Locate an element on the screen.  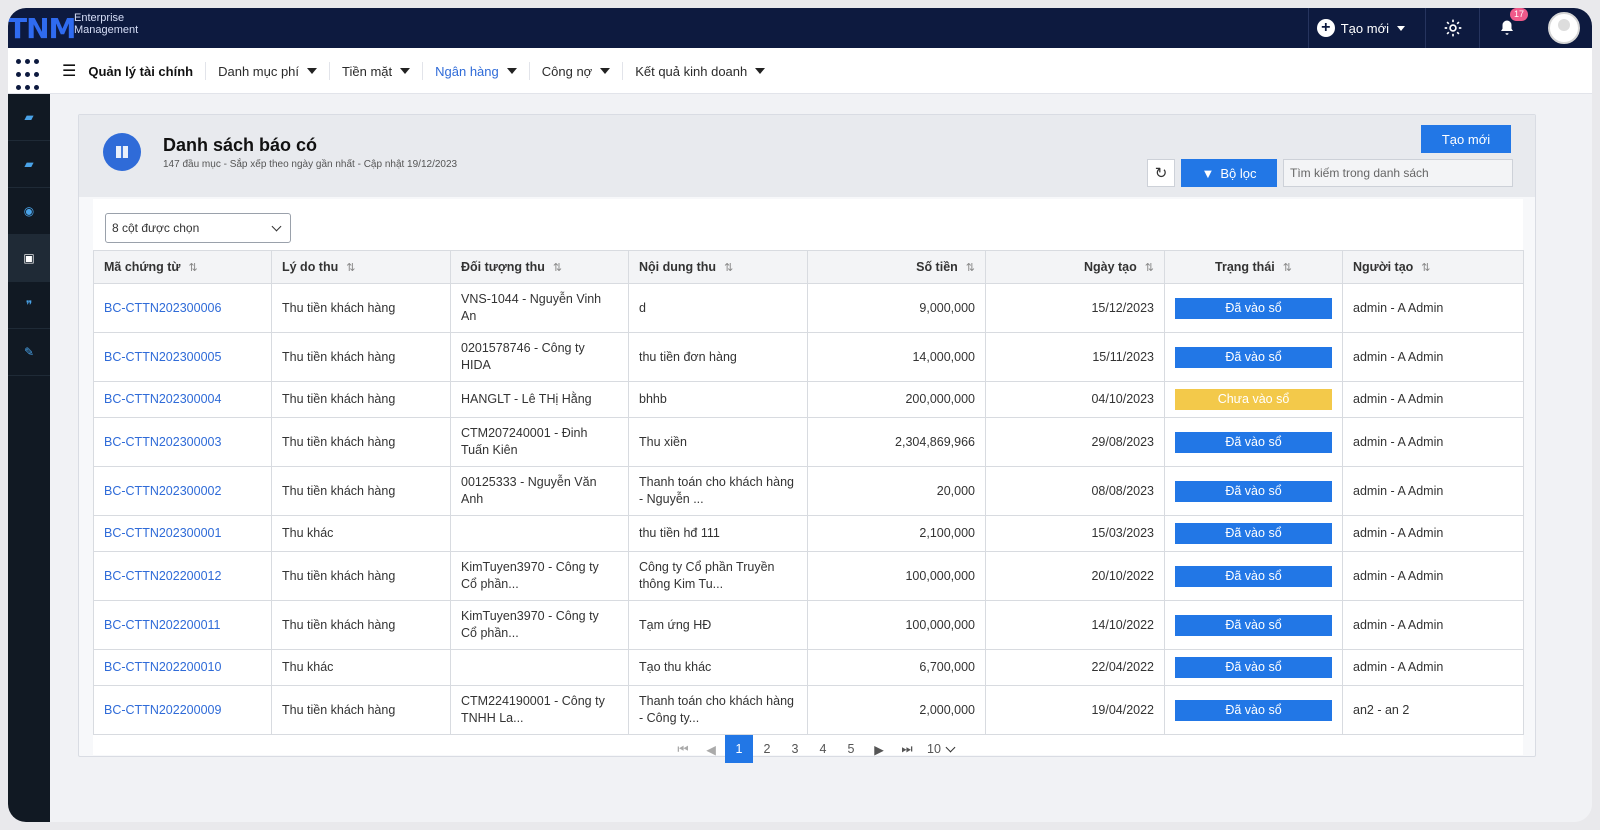
sidebar-item-book-2: ▰ is located at coordinates (29, 164).